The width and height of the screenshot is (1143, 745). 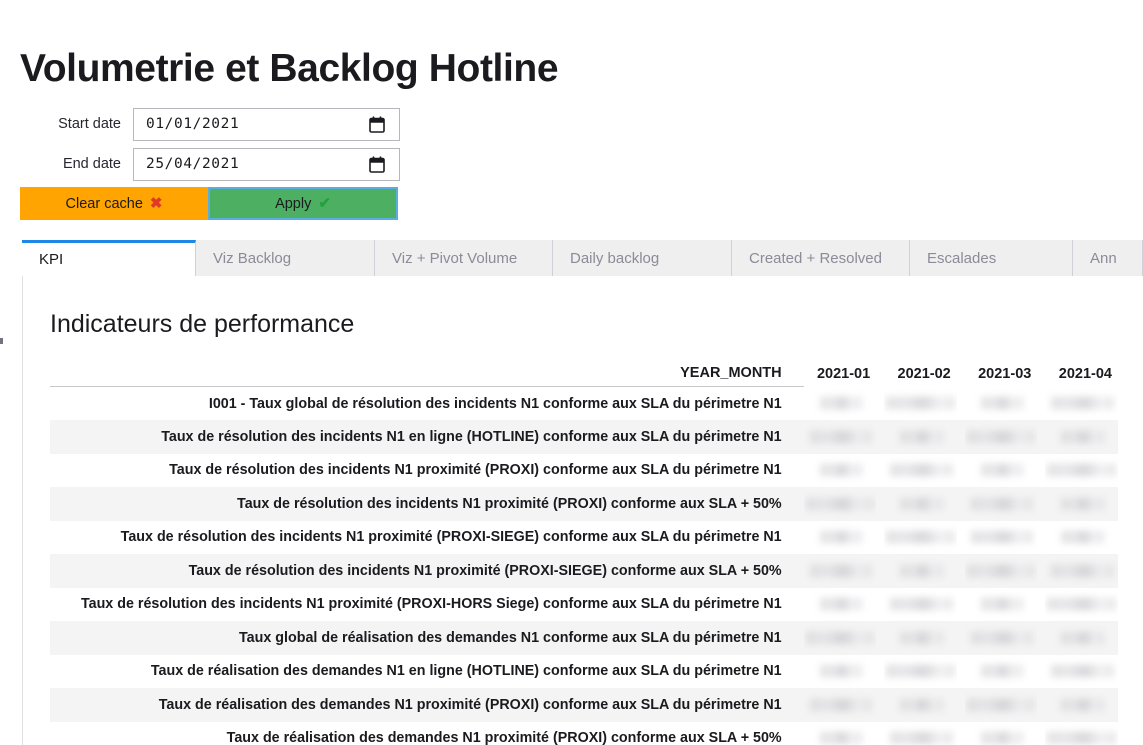 I want to click on tab-annexes: Ann, so click(x=1108, y=258).